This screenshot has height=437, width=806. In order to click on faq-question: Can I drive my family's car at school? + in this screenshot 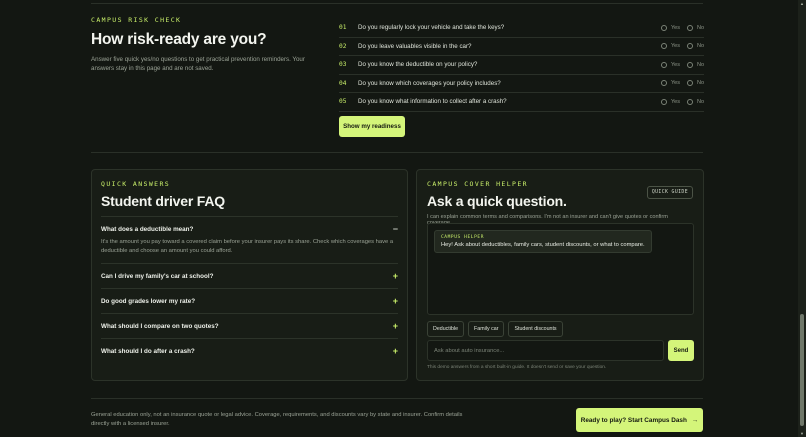, I will do `click(249, 276)`.